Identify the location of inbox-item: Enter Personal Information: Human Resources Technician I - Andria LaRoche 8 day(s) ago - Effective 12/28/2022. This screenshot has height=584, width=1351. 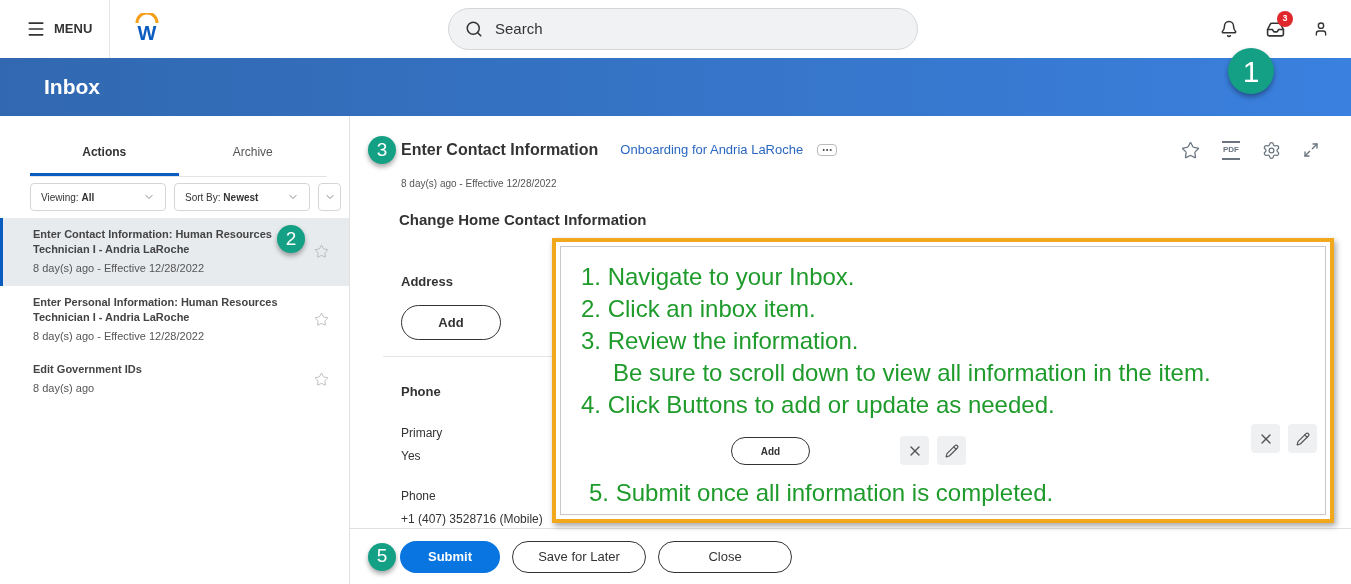
(174, 319).